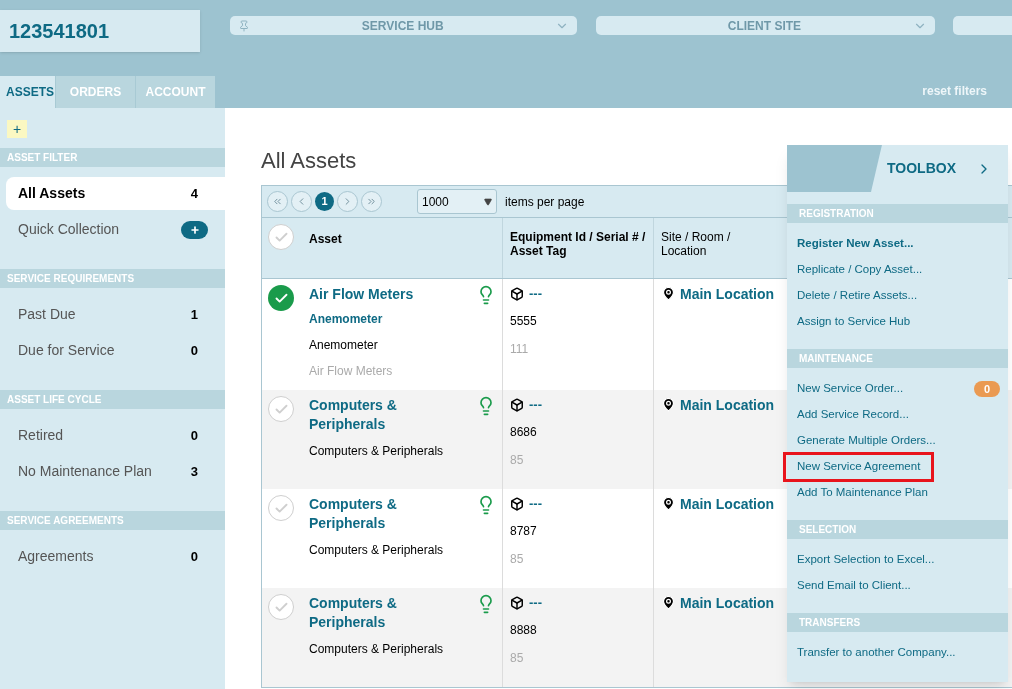 The image size is (1012, 689). What do you see at coordinates (374, 294) in the screenshot?
I see `asset-title-link: Air Flow Meters` at bounding box center [374, 294].